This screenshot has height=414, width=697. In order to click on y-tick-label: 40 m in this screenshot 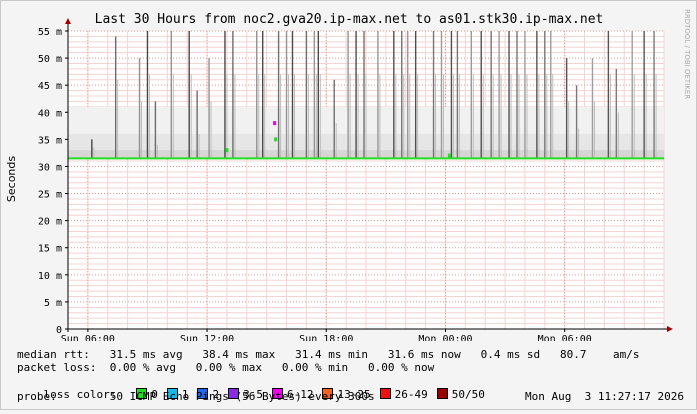, I will do `click(50, 113)`.